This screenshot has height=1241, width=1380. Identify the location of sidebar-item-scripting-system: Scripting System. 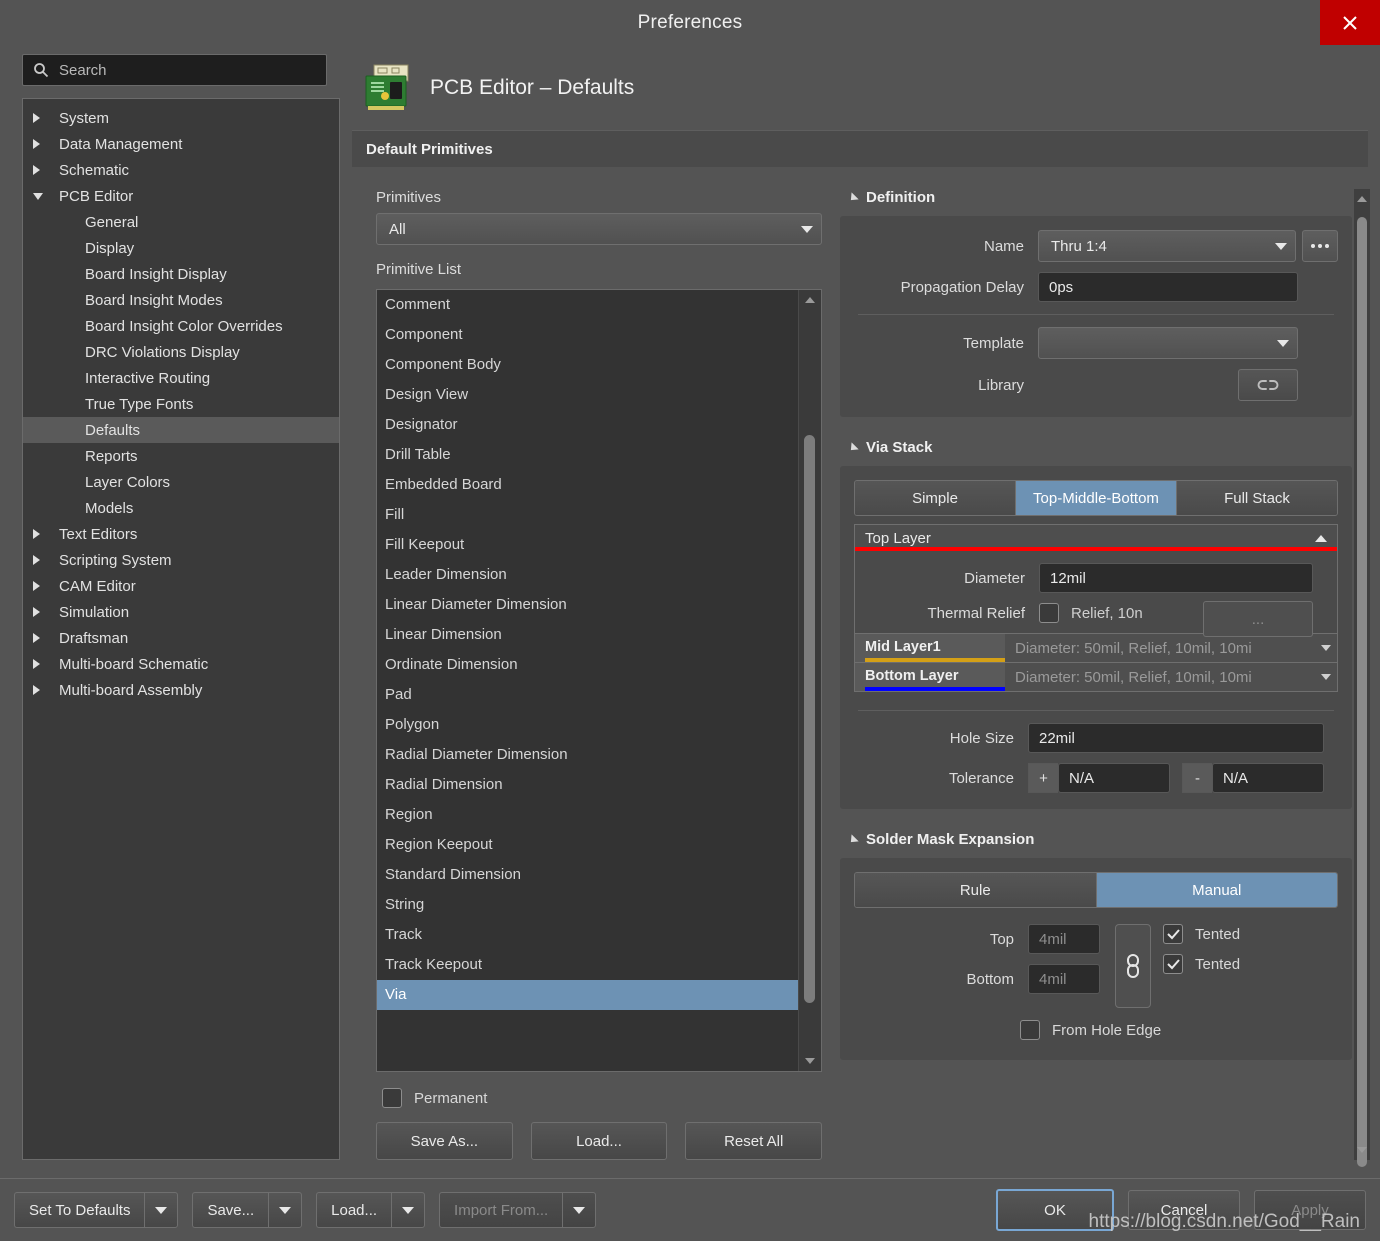
(181, 560).